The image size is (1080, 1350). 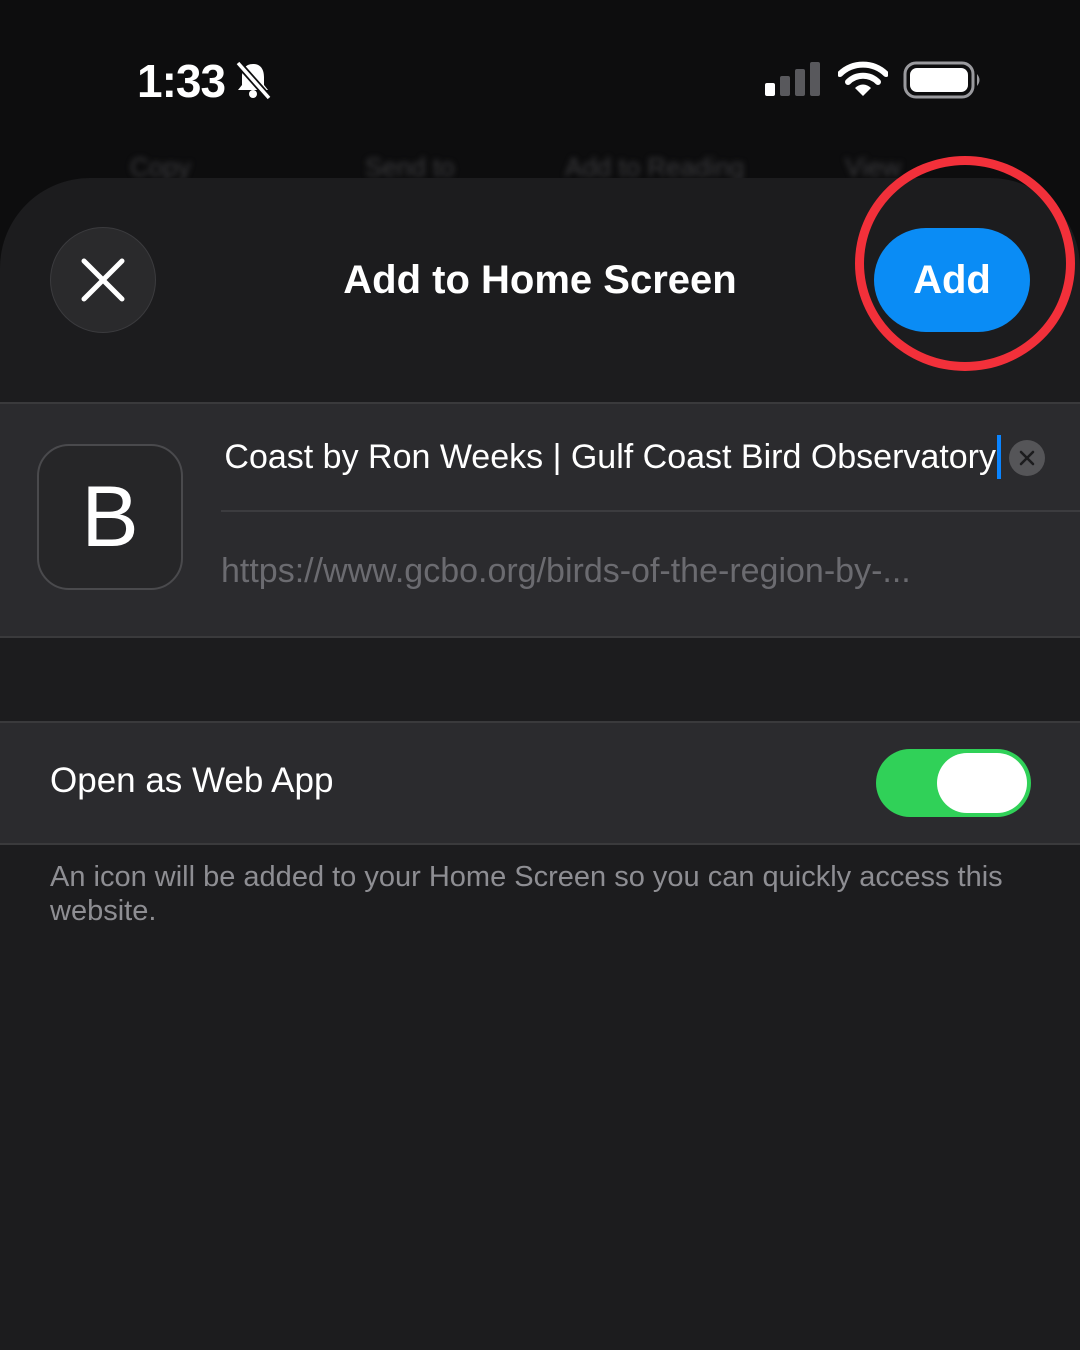 What do you see at coordinates (540, 80) in the screenshot?
I see `status-bar: 1:33` at bounding box center [540, 80].